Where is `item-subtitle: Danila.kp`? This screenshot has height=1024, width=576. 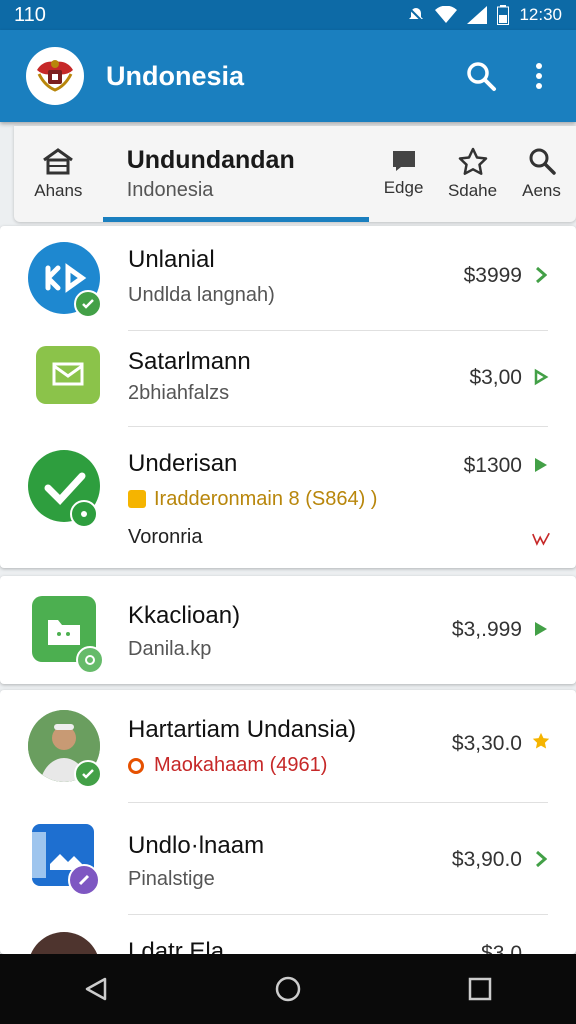 item-subtitle: Danila.kp is located at coordinates (170, 649).